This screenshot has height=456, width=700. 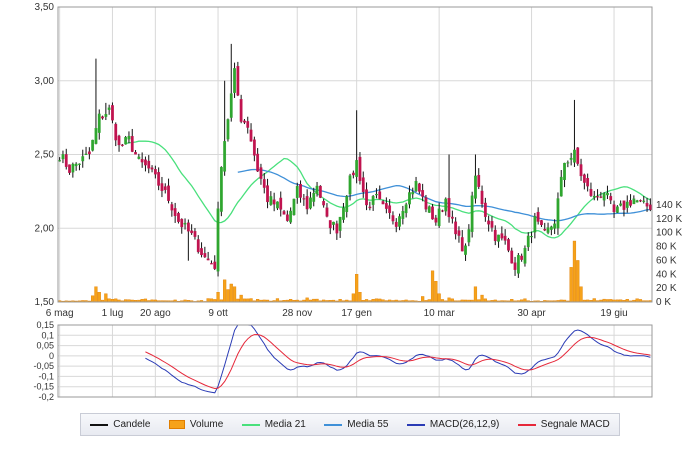 I want to click on legend-label: Segnale MACD, so click(x=575, y=424).